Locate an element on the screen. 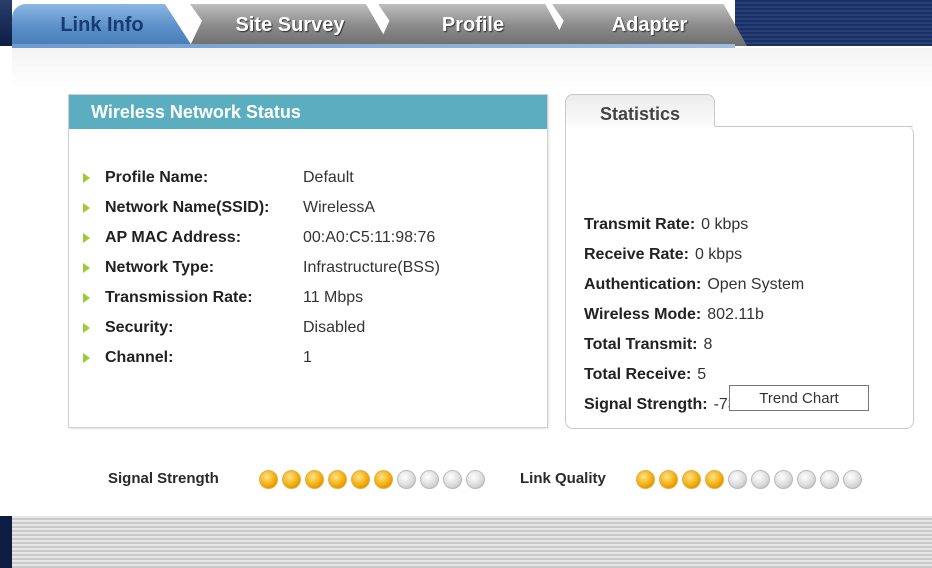  tab-bar: Adapter Profile Site Survey Link Info is located at coordinates (466, 24).